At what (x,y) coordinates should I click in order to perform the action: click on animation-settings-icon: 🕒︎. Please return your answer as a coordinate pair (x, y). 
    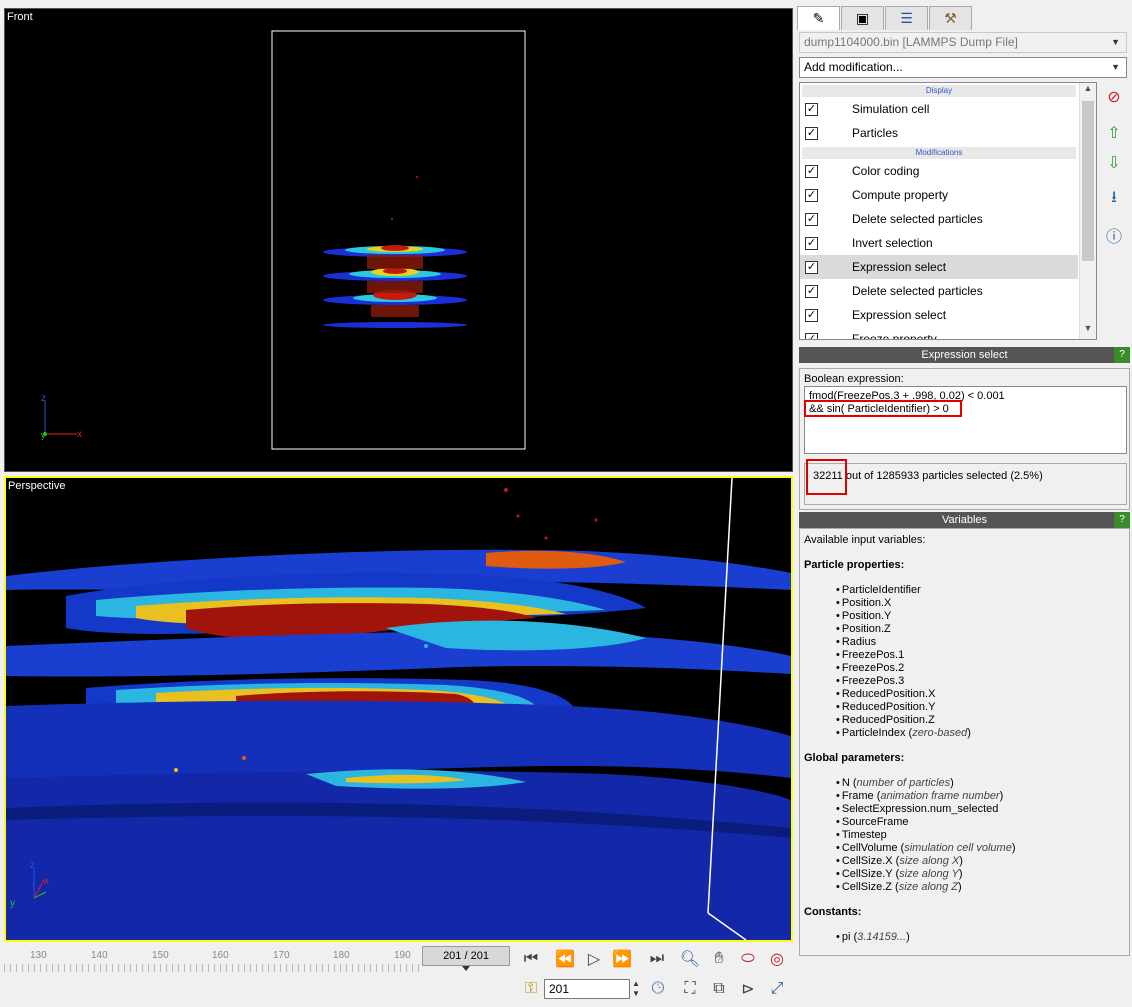
    Looking at the image, I should click on (658, 989).